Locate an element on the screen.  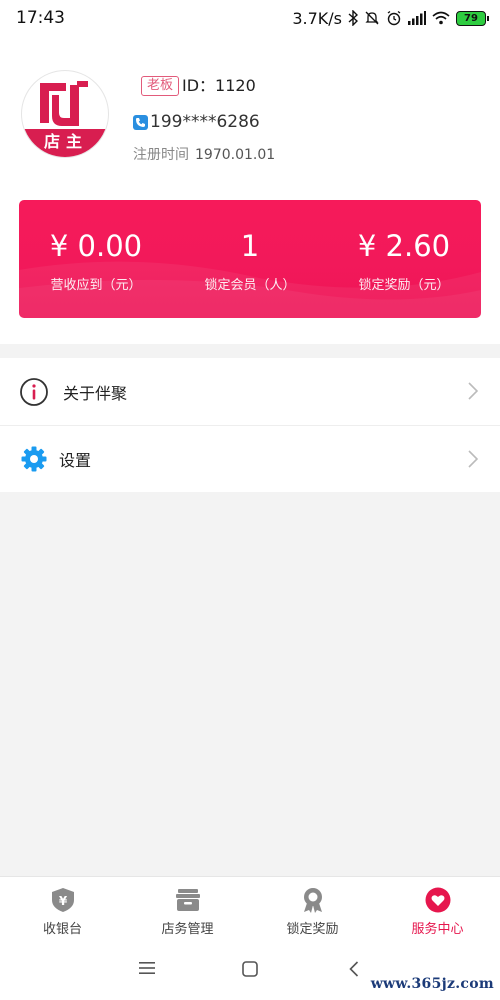
award-icon is located at coordinates (313, 900).